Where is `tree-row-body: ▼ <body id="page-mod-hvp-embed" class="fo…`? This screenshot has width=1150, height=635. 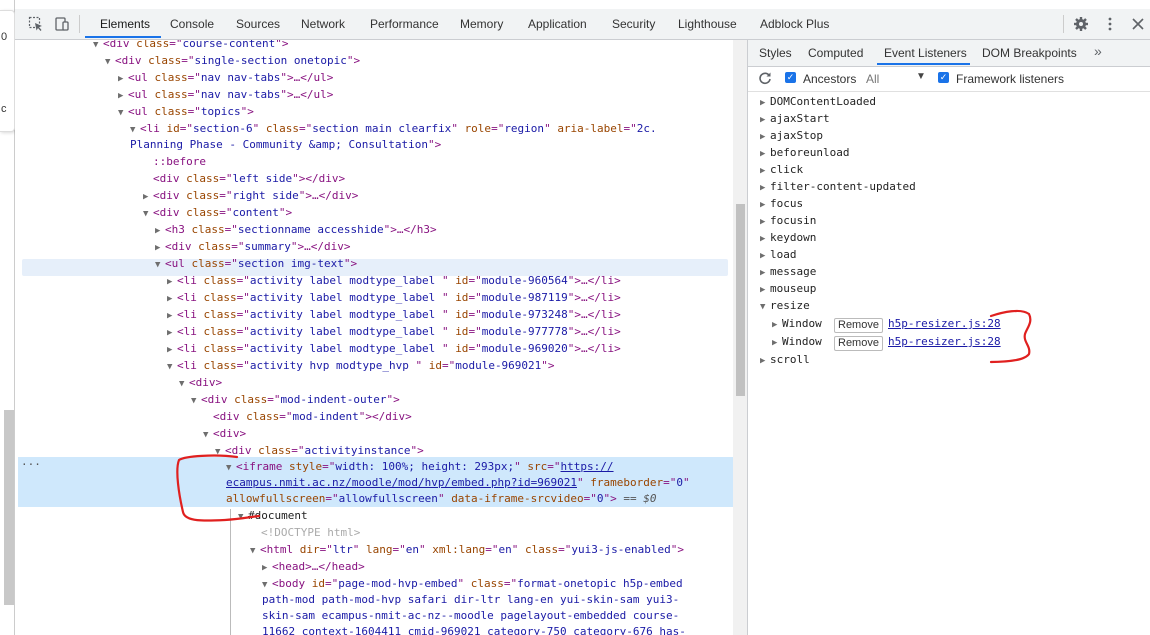
tree-row-body: ▼ <body id="page-mod-hvp-embed" class="fo… is located at coordinates (472, 583).